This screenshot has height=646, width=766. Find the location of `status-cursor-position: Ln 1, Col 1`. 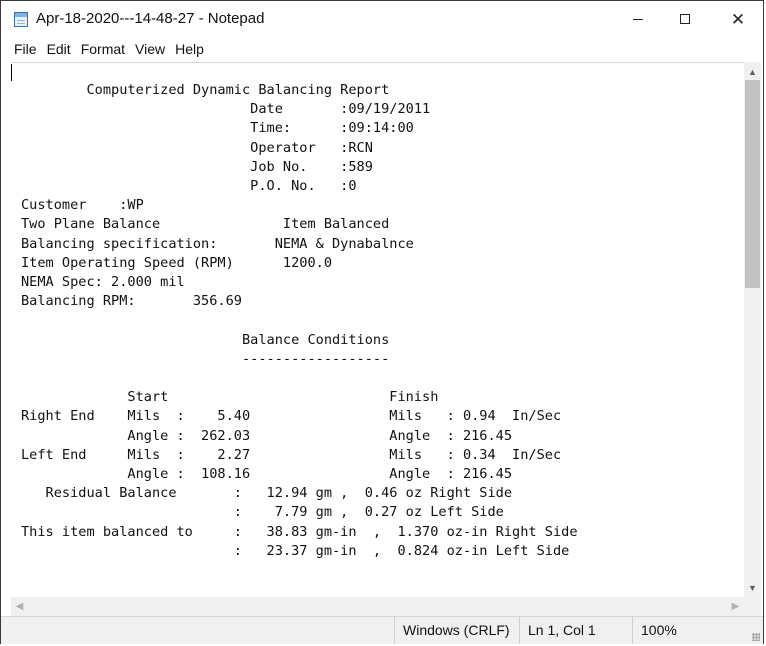

status-cursor-position: Ln 1, Col 1 is located at coordinates (557, 630).